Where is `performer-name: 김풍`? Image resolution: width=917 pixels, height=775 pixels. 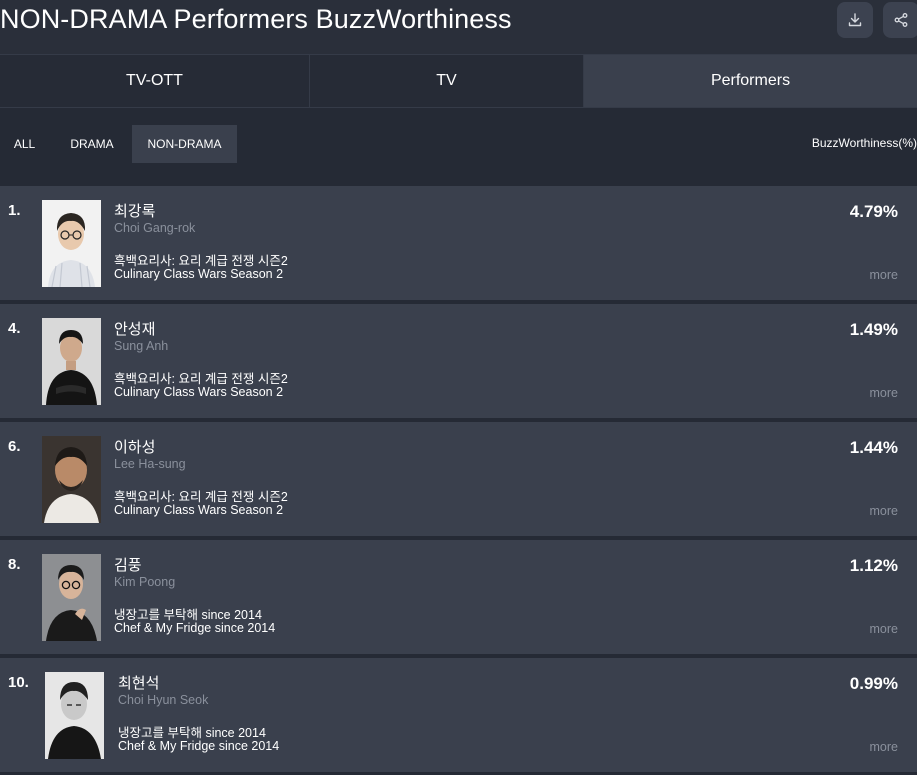
performer-name: 김풍 is located at coordinates (128, 564).